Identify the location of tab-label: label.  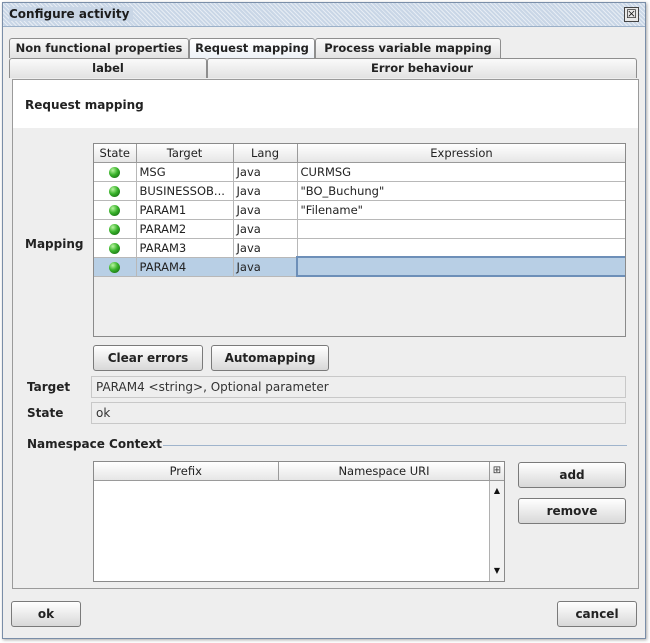
(108, 68).